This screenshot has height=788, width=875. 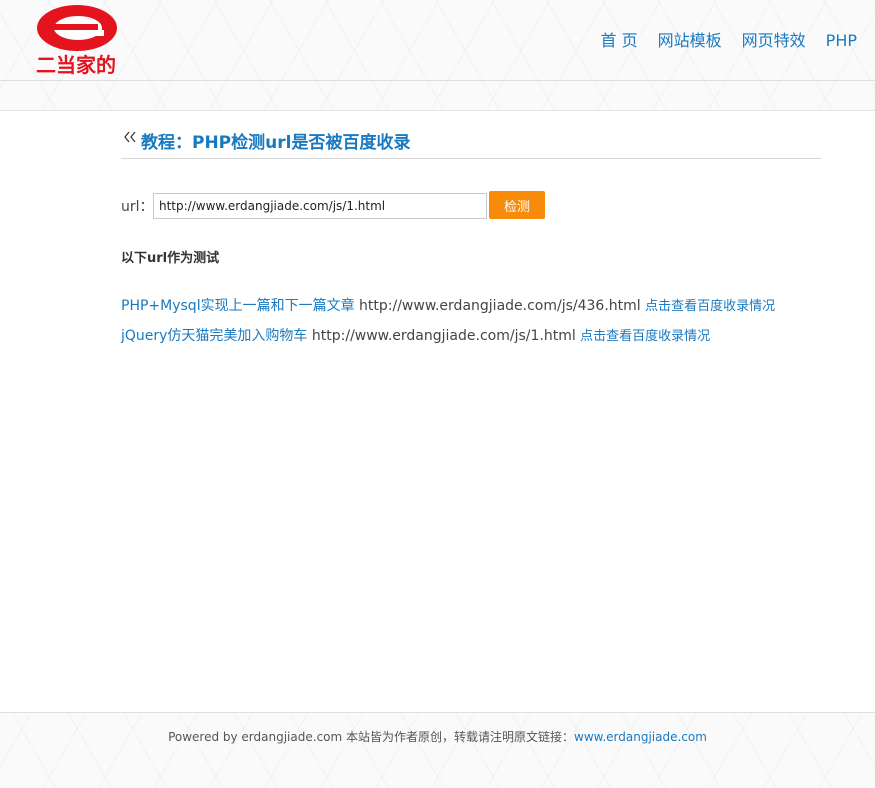 What do you see at coordinates (437, 80) in the screenshot?
I see `header-divider` at bounding box center [437, 80].